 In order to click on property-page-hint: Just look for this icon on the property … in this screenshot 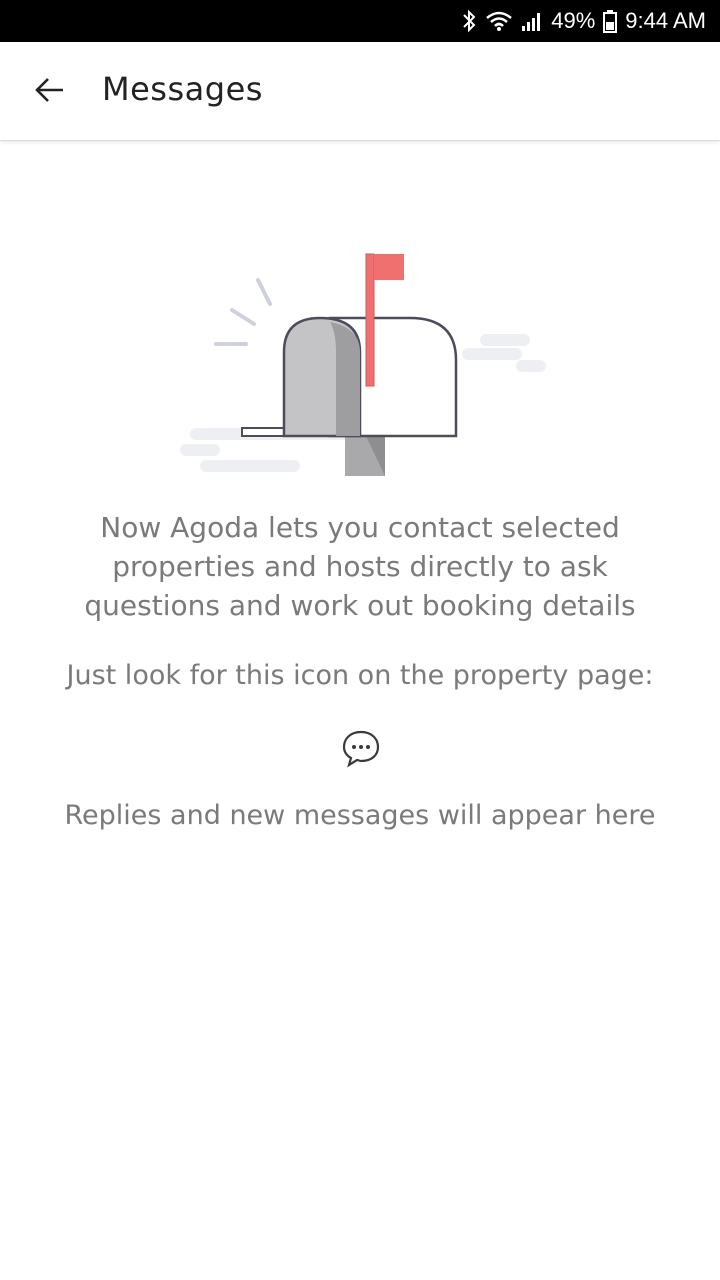, I will do `click(360, 675)`.